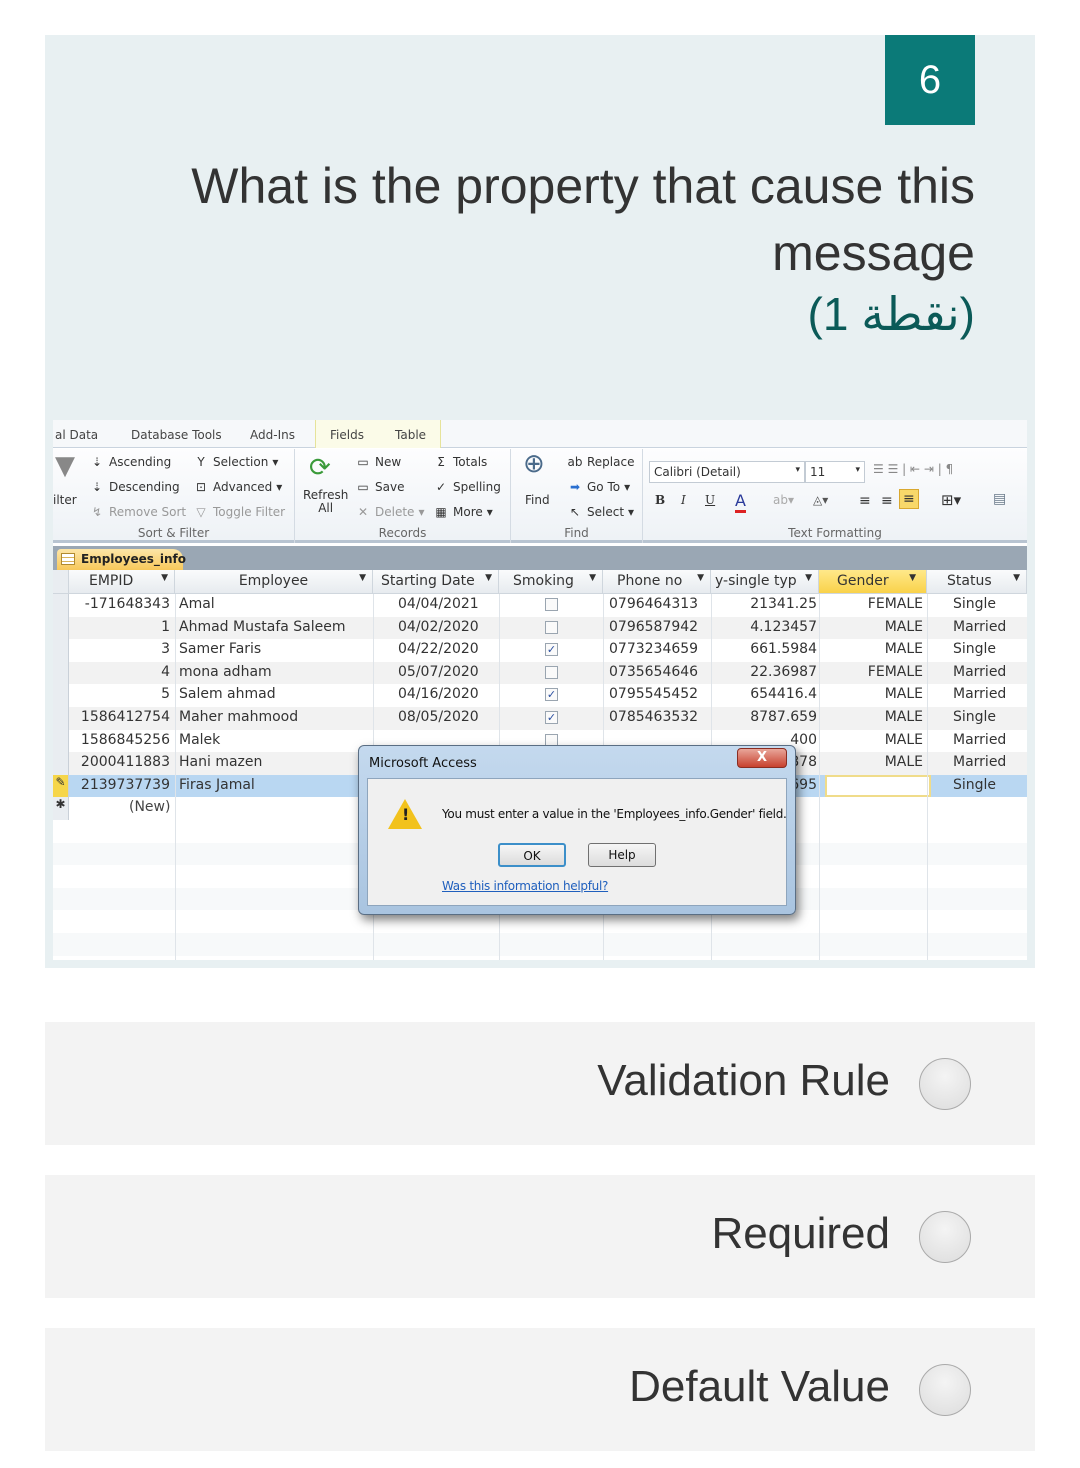  Describe the element at coordinates (199, 740) in the screenshot. I see `cell-employee: Malek` at that location.